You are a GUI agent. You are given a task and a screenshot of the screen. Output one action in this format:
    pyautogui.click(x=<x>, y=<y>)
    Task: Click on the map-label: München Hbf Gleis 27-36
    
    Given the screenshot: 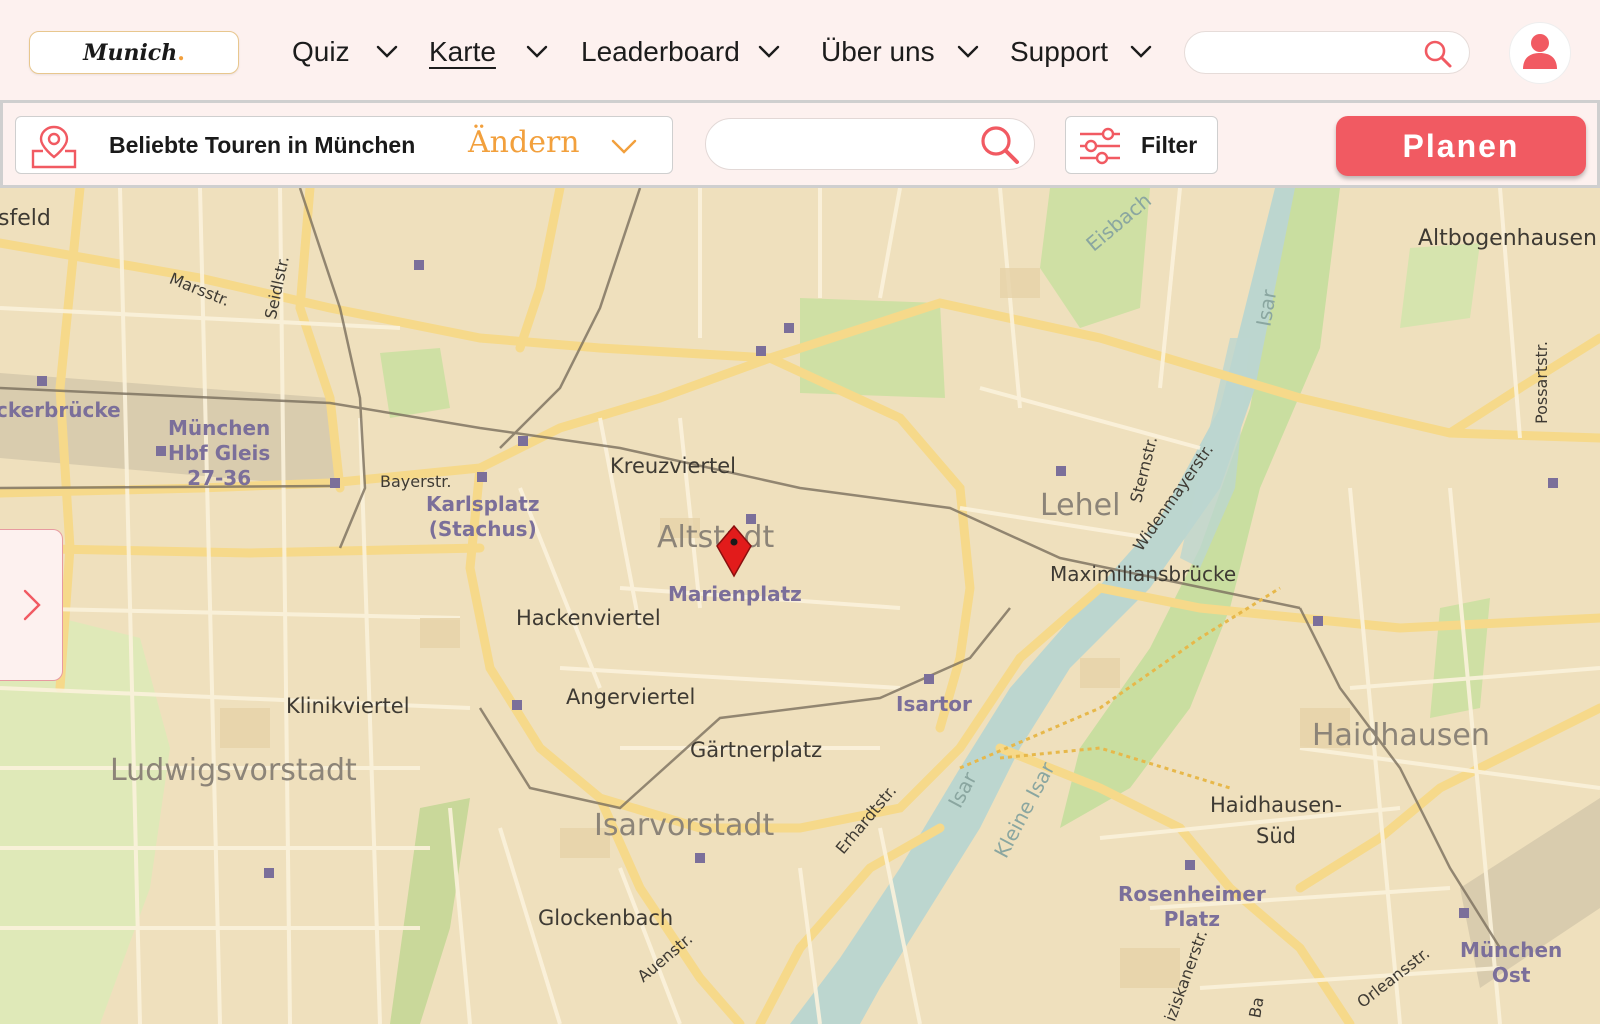 What is the action you would take?
    pyautogui.click(x=219, y=453)
    